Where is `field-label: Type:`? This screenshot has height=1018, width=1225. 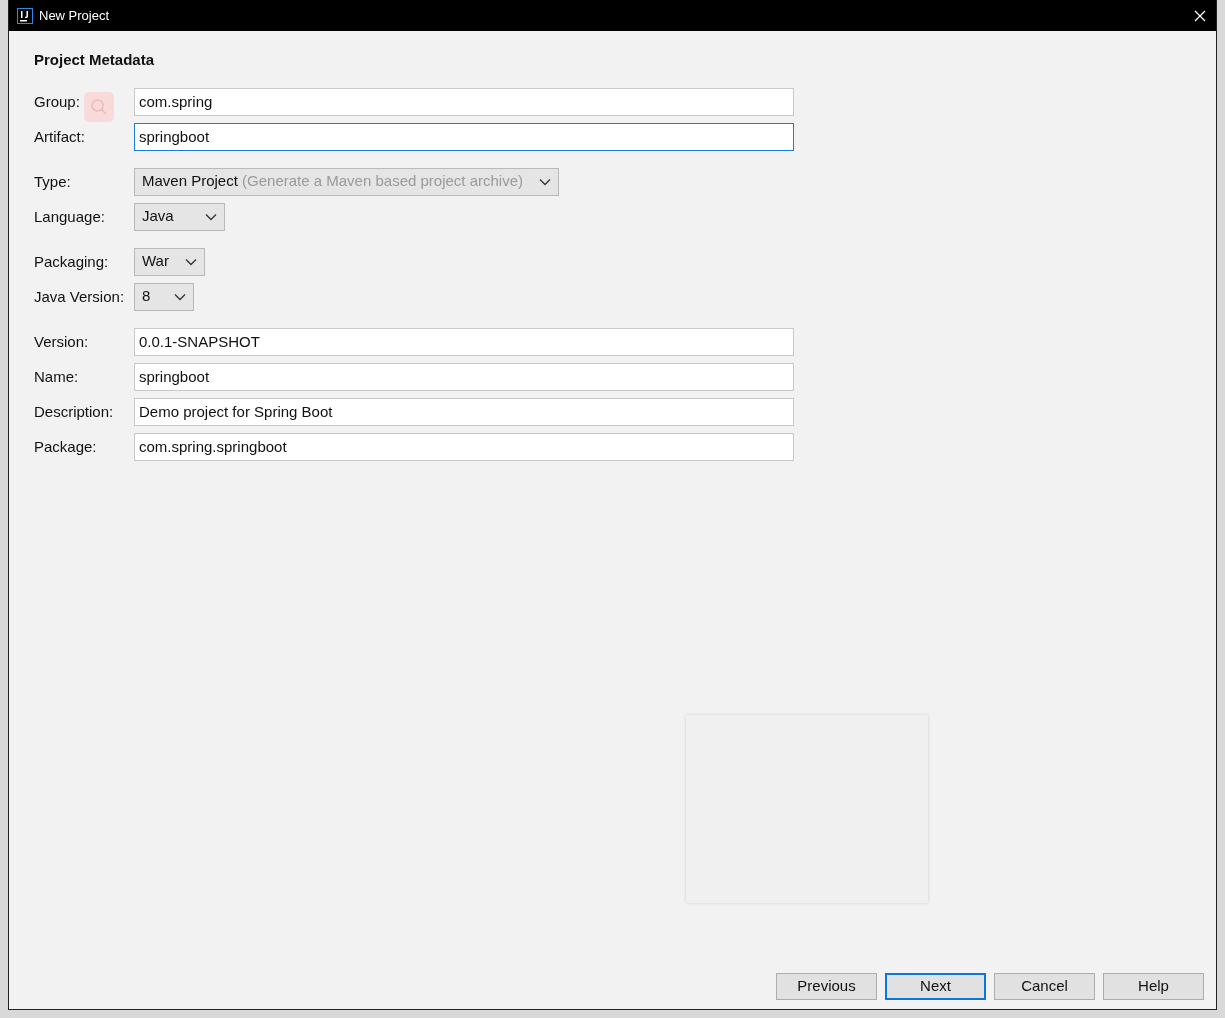
field-label: Type: is located at coordinates (52, 181).